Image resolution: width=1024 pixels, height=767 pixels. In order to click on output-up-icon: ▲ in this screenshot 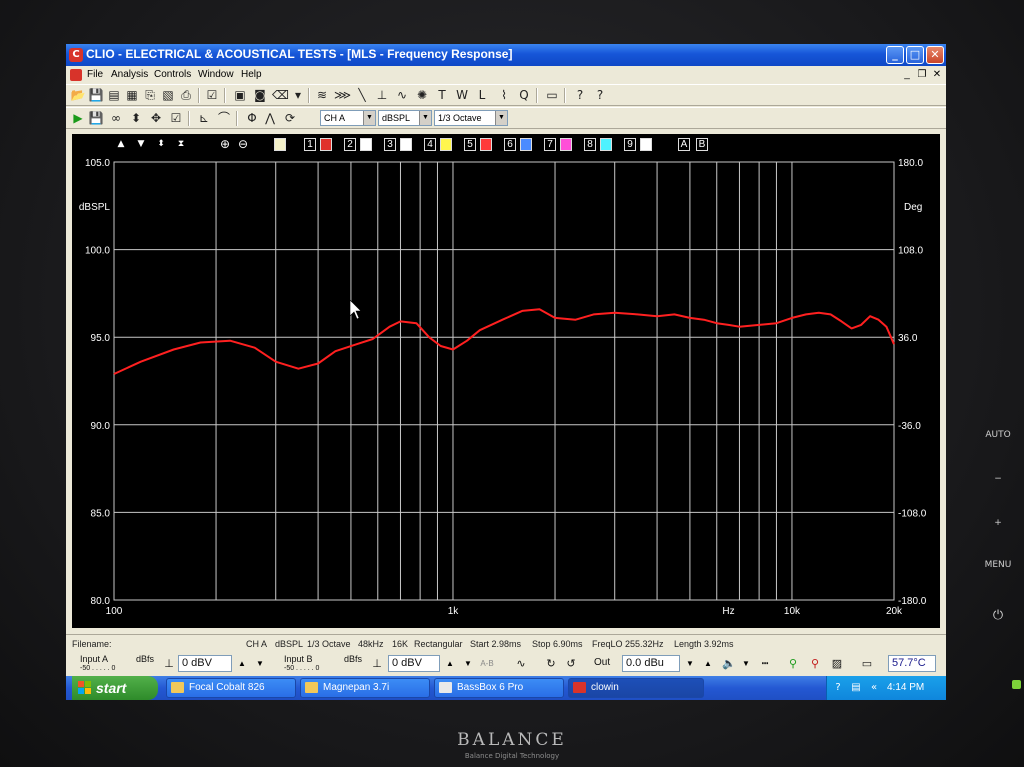, I will do `click(708, 663)`.